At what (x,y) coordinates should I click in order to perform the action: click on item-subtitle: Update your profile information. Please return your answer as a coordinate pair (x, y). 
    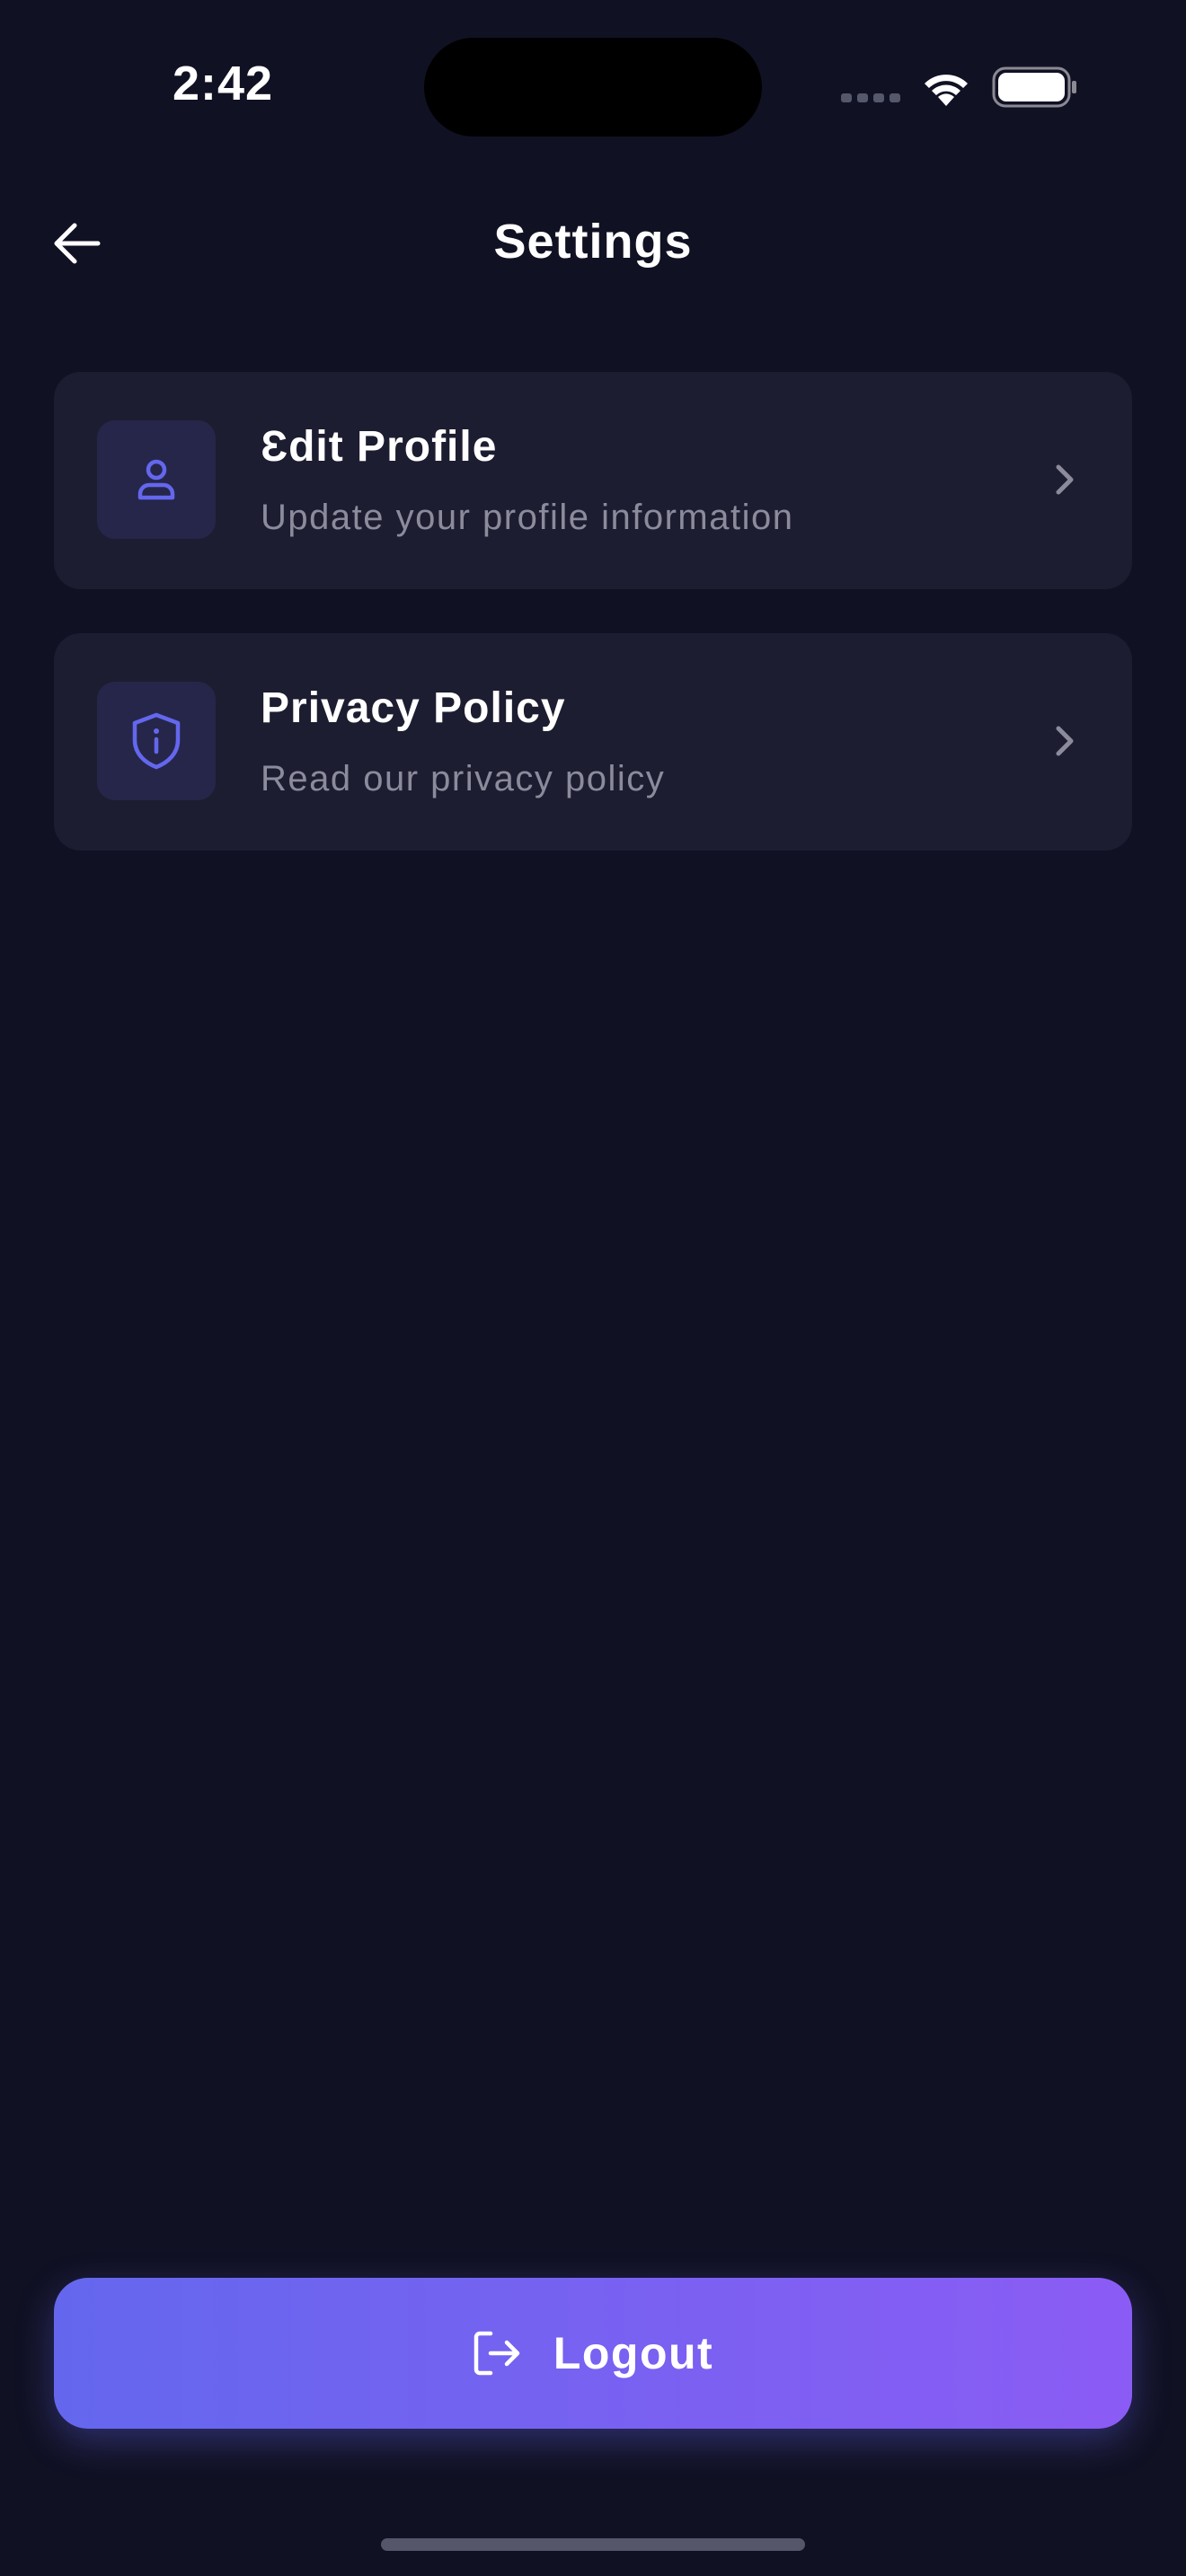
    Looking at the image, I should click on (527, 517).